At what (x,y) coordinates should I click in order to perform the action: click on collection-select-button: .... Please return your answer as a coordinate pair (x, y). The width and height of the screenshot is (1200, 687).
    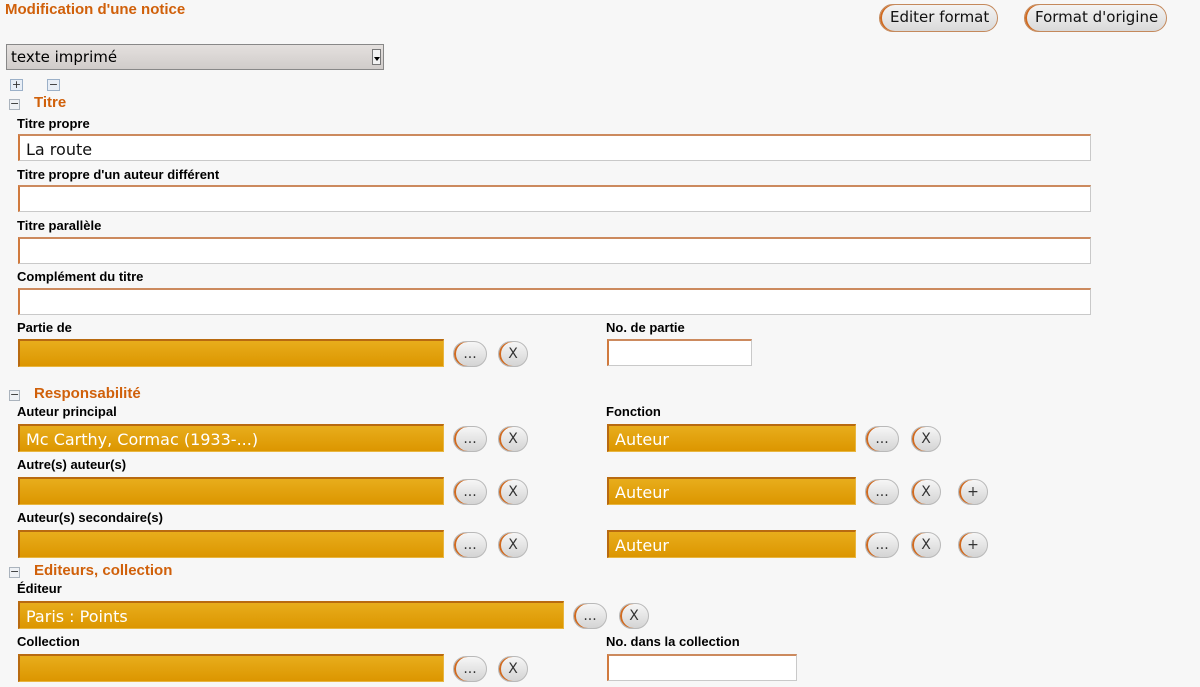
    Looking at the image, I should click on (470, 669).